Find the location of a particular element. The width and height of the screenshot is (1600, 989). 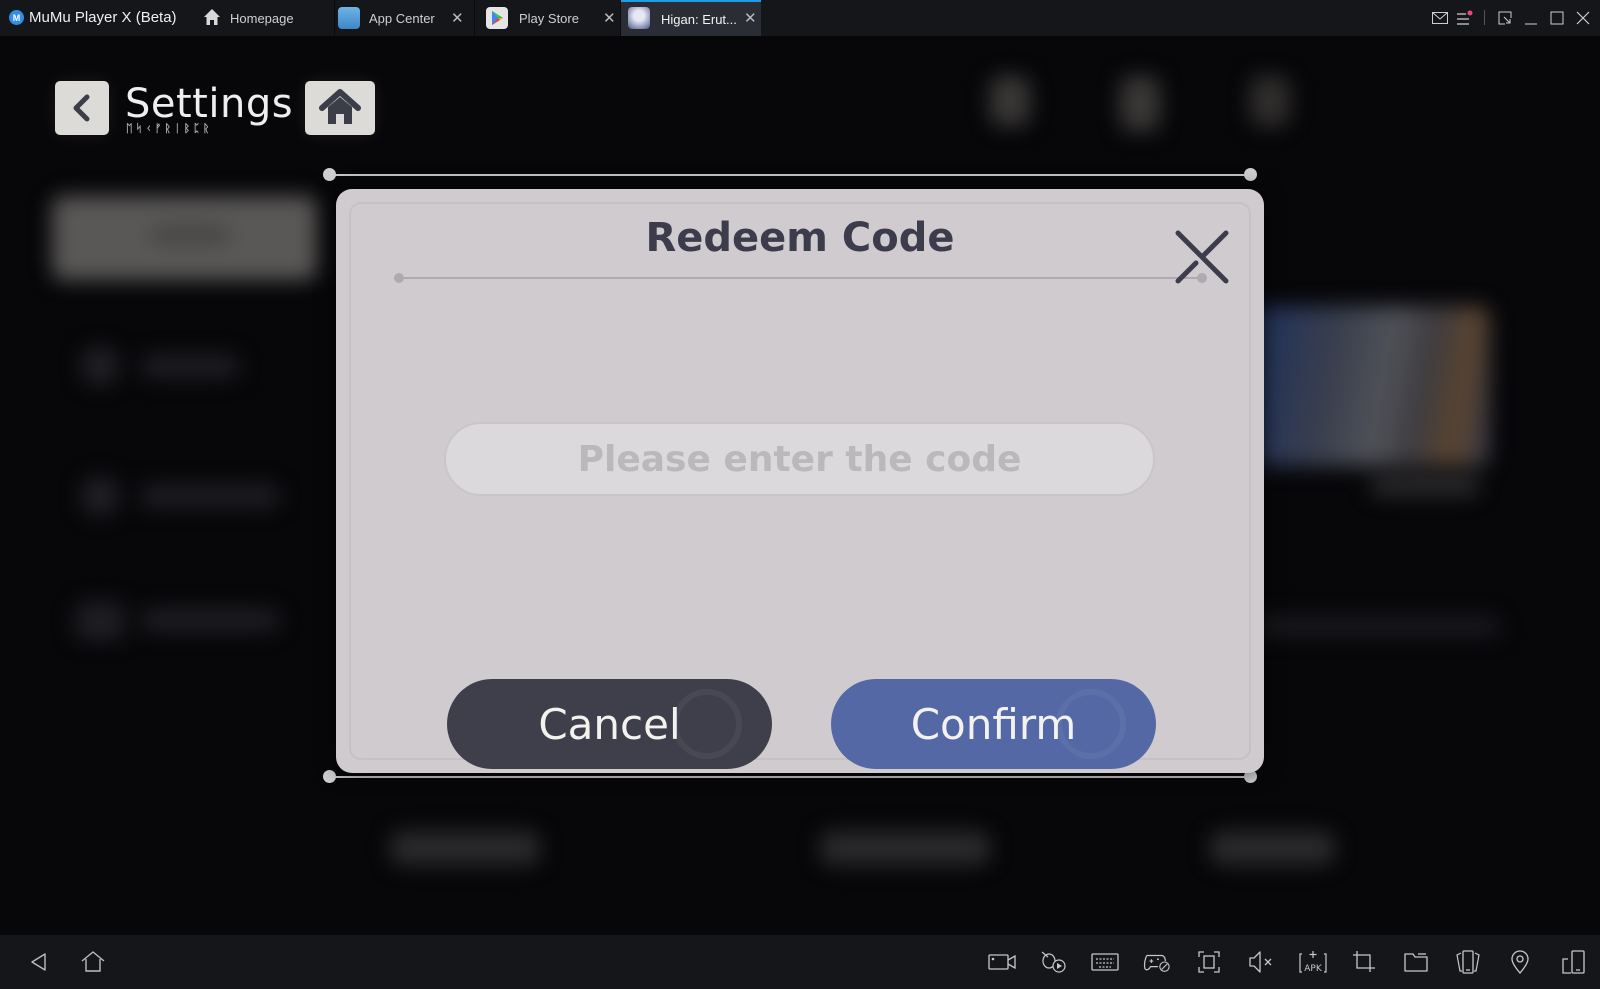

mail-icon is located at coordinates (1440, 18).